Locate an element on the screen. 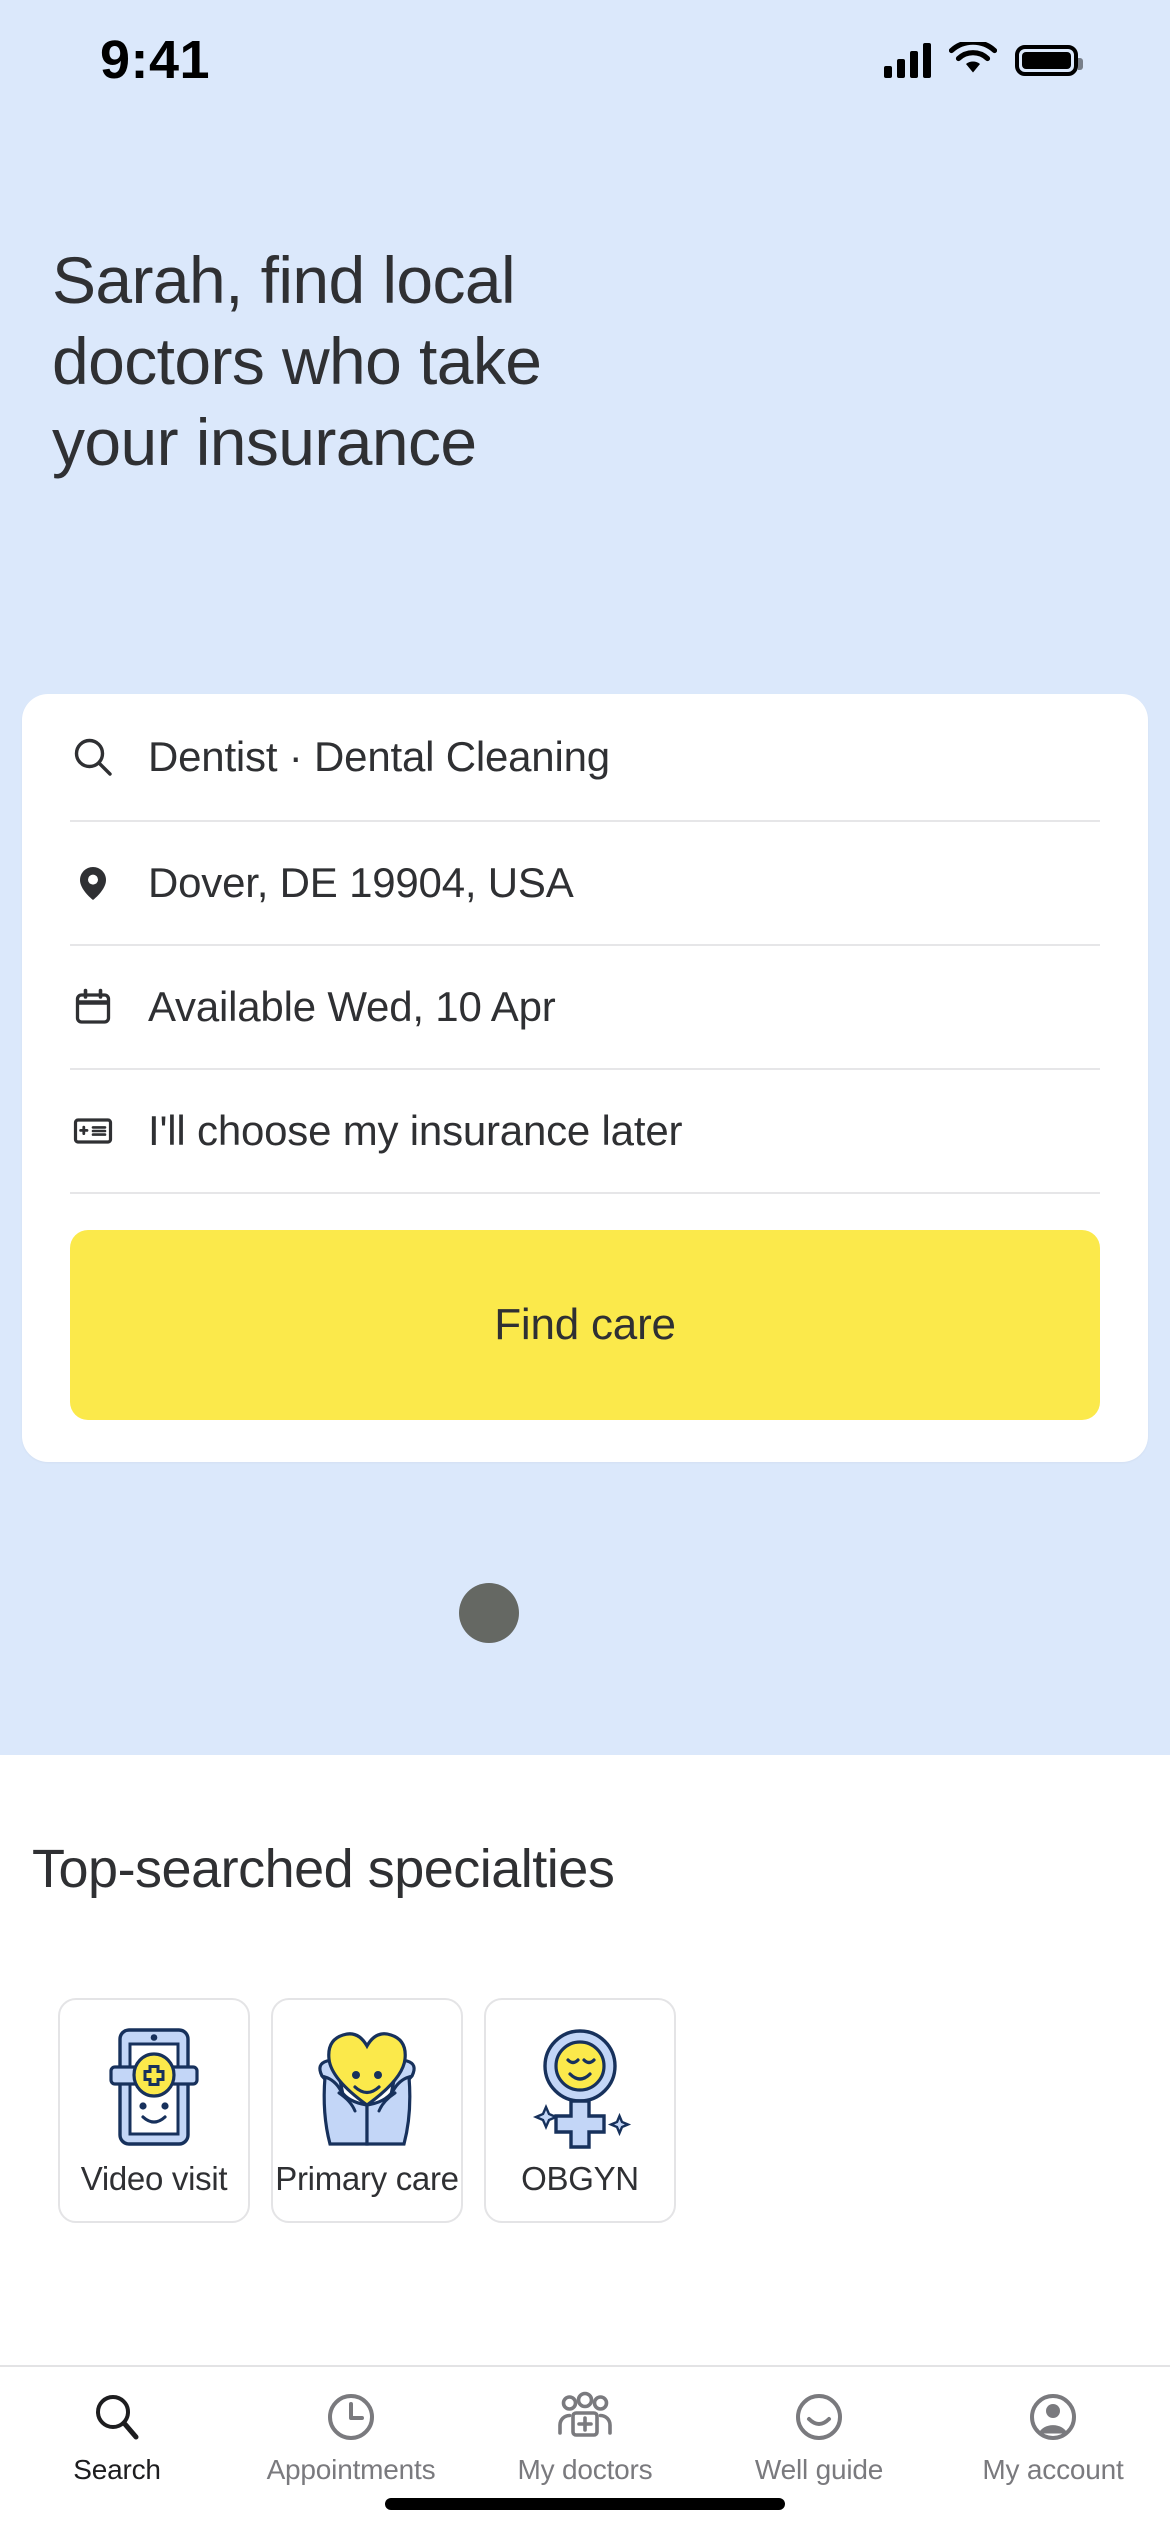  specialty-card-video-visit: Video visit is located at coordinates (154, 2110).